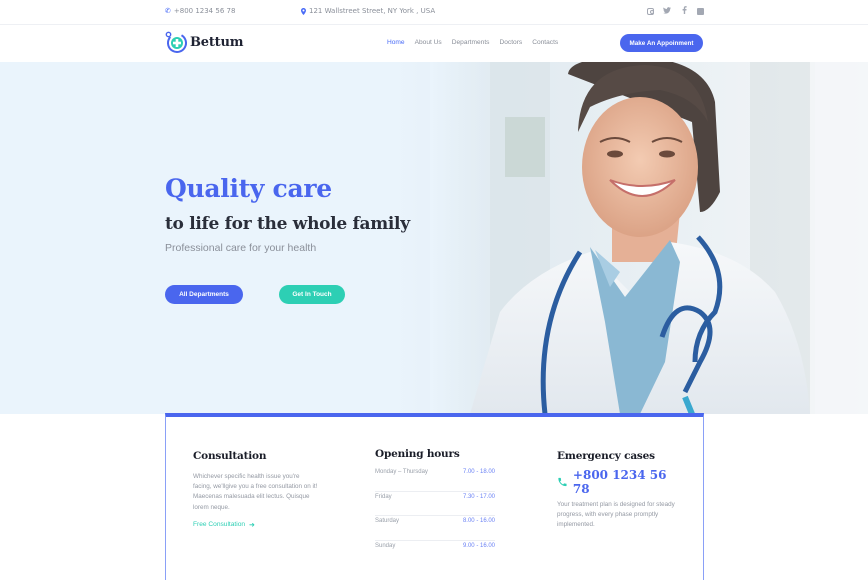 This screenshot has width=868, height=580. Describe the element at coordinates (478, 521) in the screenshot. I see `hours-time: 8.00 - 16.00` at that location.